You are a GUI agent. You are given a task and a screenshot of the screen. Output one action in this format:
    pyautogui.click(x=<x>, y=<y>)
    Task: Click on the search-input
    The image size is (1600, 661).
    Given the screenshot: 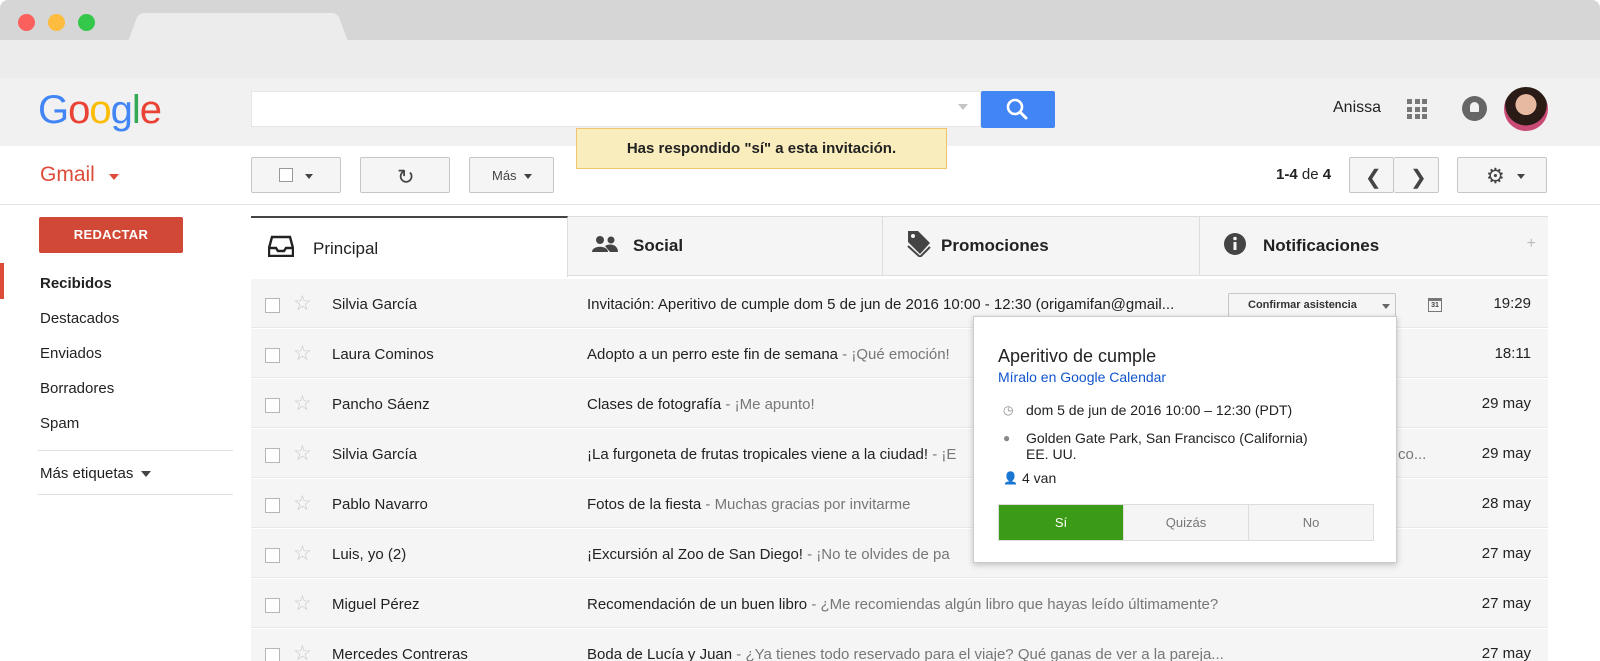 What is the action you would take?
    pyautogui.click(x=616, y=109)
    